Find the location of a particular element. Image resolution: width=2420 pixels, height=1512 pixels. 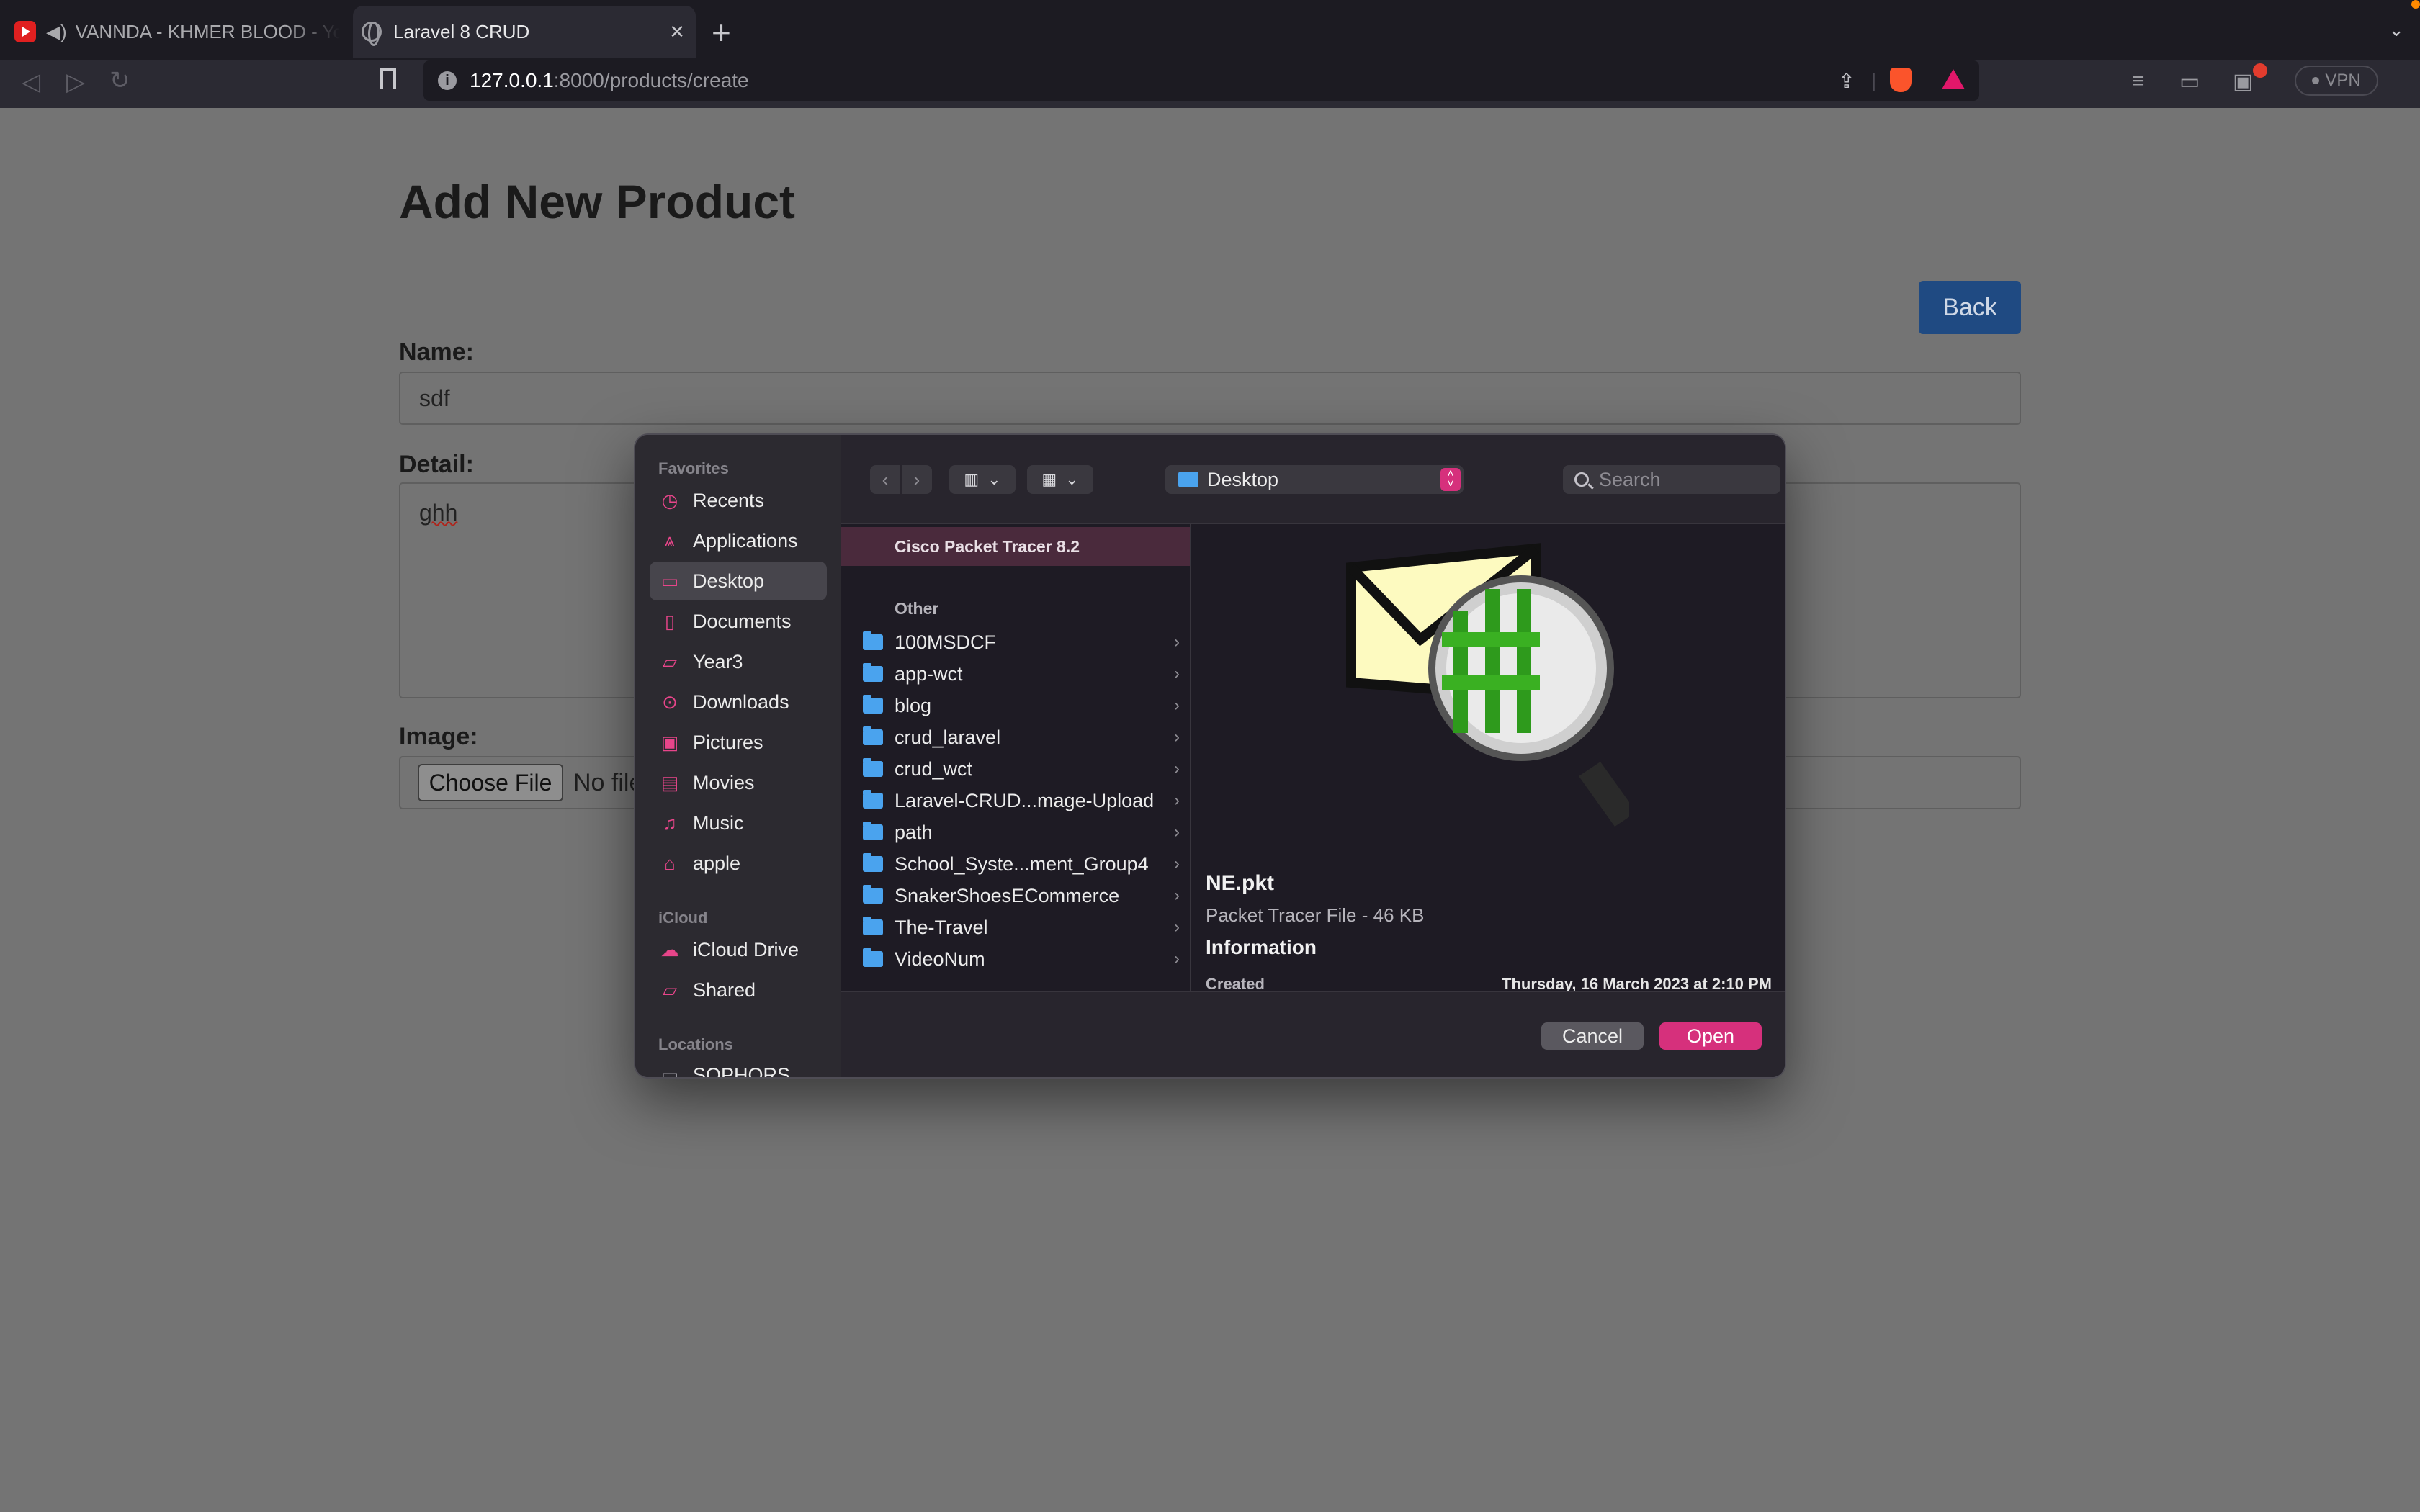

detail-label: Detail: is located at coordinates (436, 464).